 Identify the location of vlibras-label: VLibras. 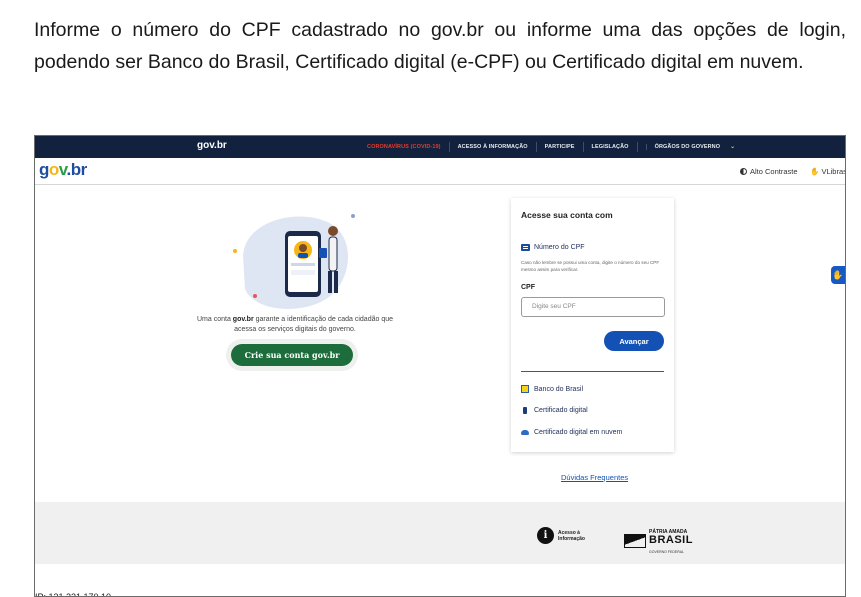
(833, 171).